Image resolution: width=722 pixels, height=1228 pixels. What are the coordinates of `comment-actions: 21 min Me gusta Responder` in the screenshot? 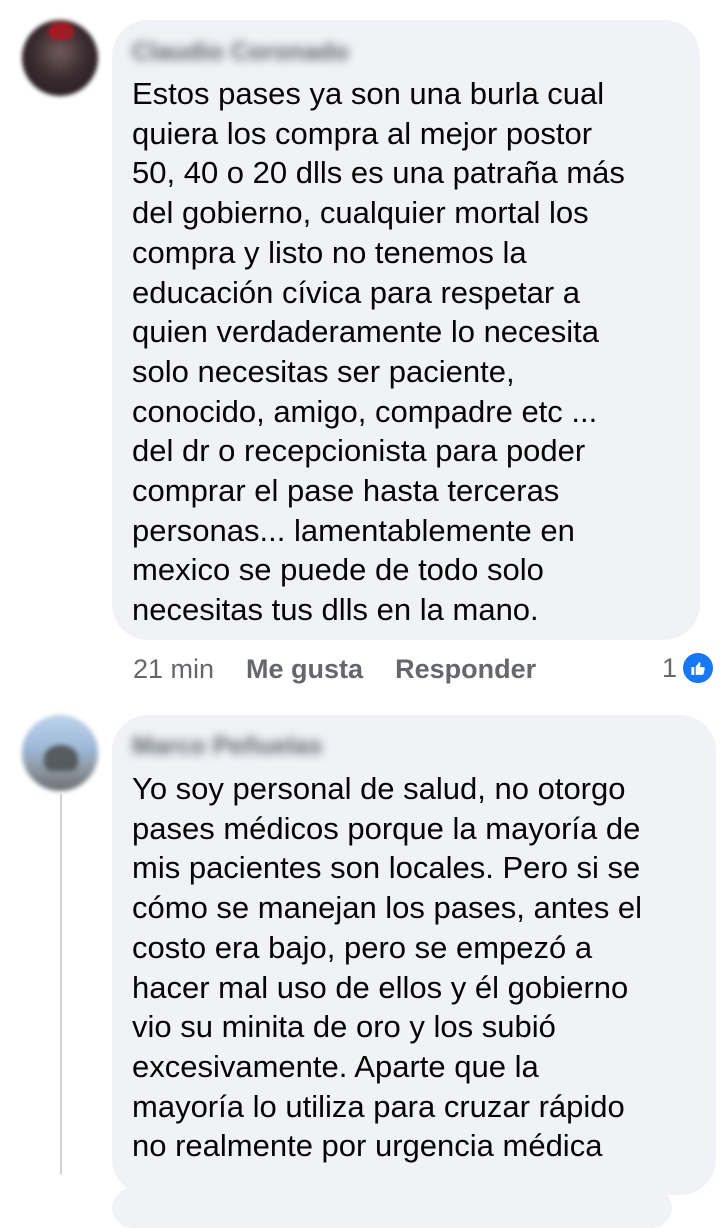 It's located at (350, 669).